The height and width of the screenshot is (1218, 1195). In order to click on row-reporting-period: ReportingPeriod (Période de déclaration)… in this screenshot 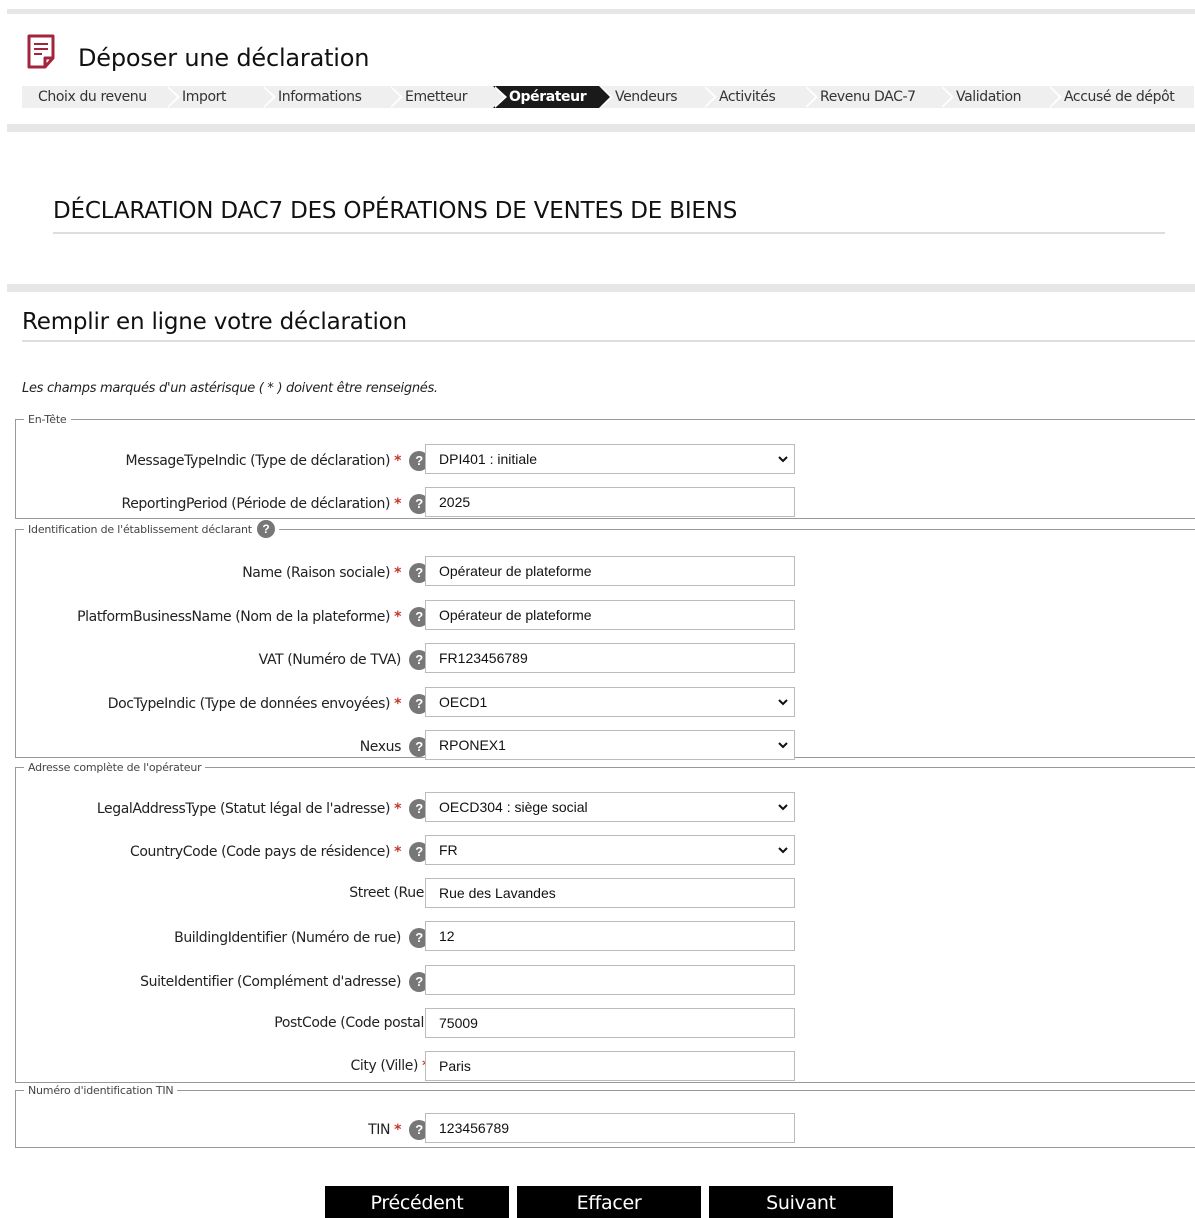, I will do `click(466, 502)`.